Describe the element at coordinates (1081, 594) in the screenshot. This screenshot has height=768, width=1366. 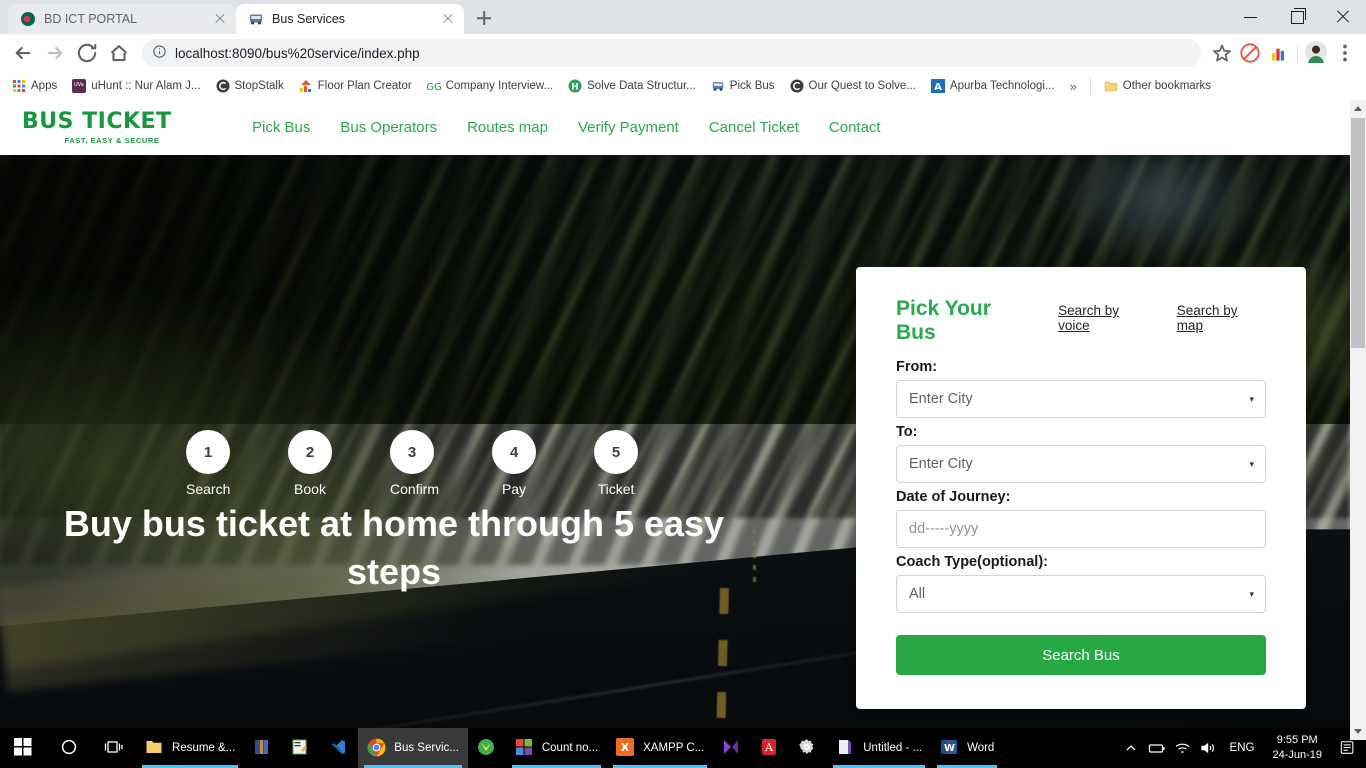
I see `coach-type-select: All ▾` at that location.